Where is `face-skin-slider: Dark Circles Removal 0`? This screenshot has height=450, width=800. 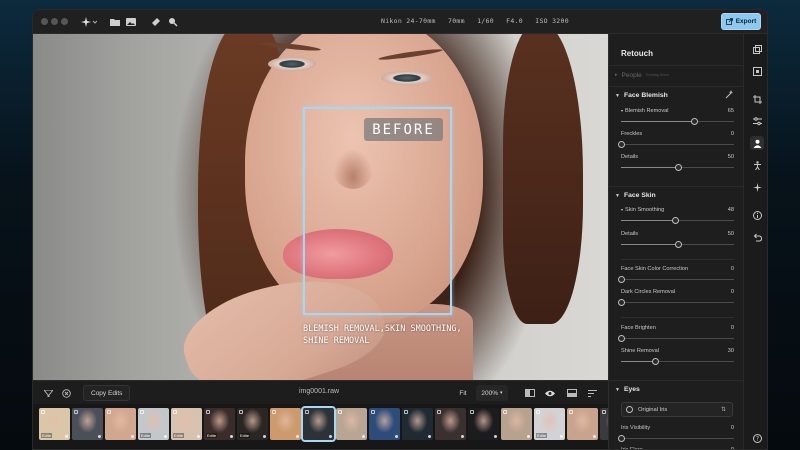 face-skin-slider: Dark Circles Removal 0 is located at coordinates (676, 299).